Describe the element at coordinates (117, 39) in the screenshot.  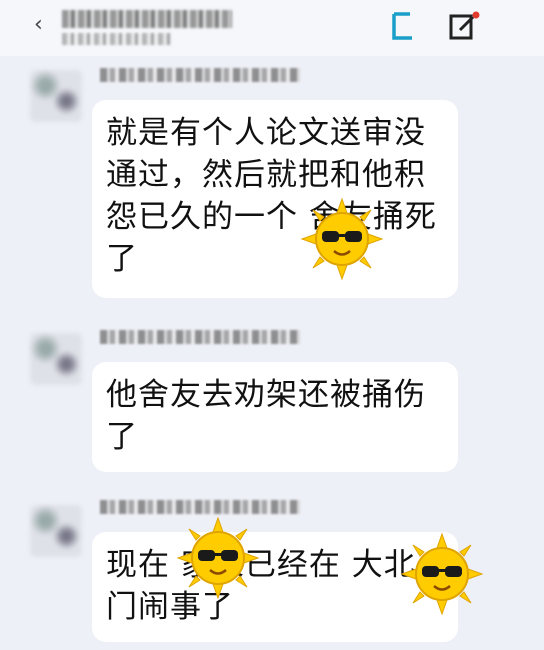
I see `chat-subtitle-redacted` at that location.